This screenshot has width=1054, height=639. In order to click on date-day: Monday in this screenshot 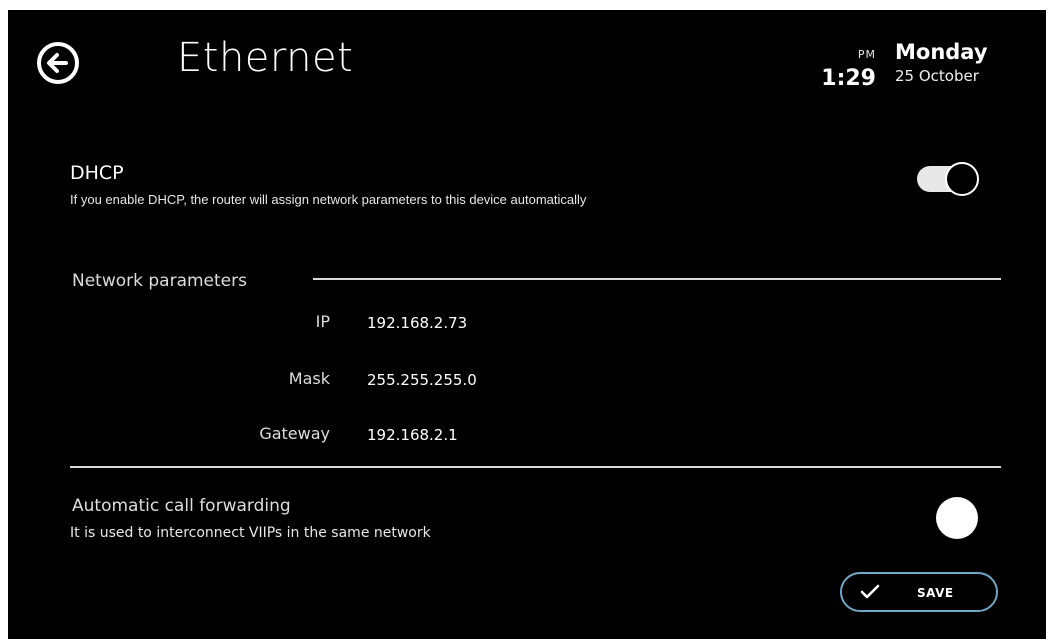, I will do `click(941, 52)`.